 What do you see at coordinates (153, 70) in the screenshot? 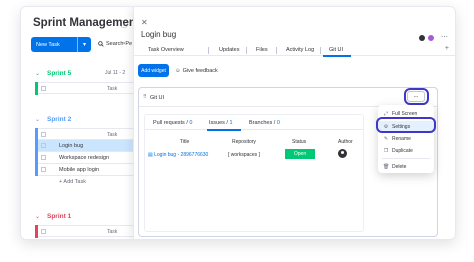
I see `add-widget-button: Add widget` at bounding box center [153, 70].